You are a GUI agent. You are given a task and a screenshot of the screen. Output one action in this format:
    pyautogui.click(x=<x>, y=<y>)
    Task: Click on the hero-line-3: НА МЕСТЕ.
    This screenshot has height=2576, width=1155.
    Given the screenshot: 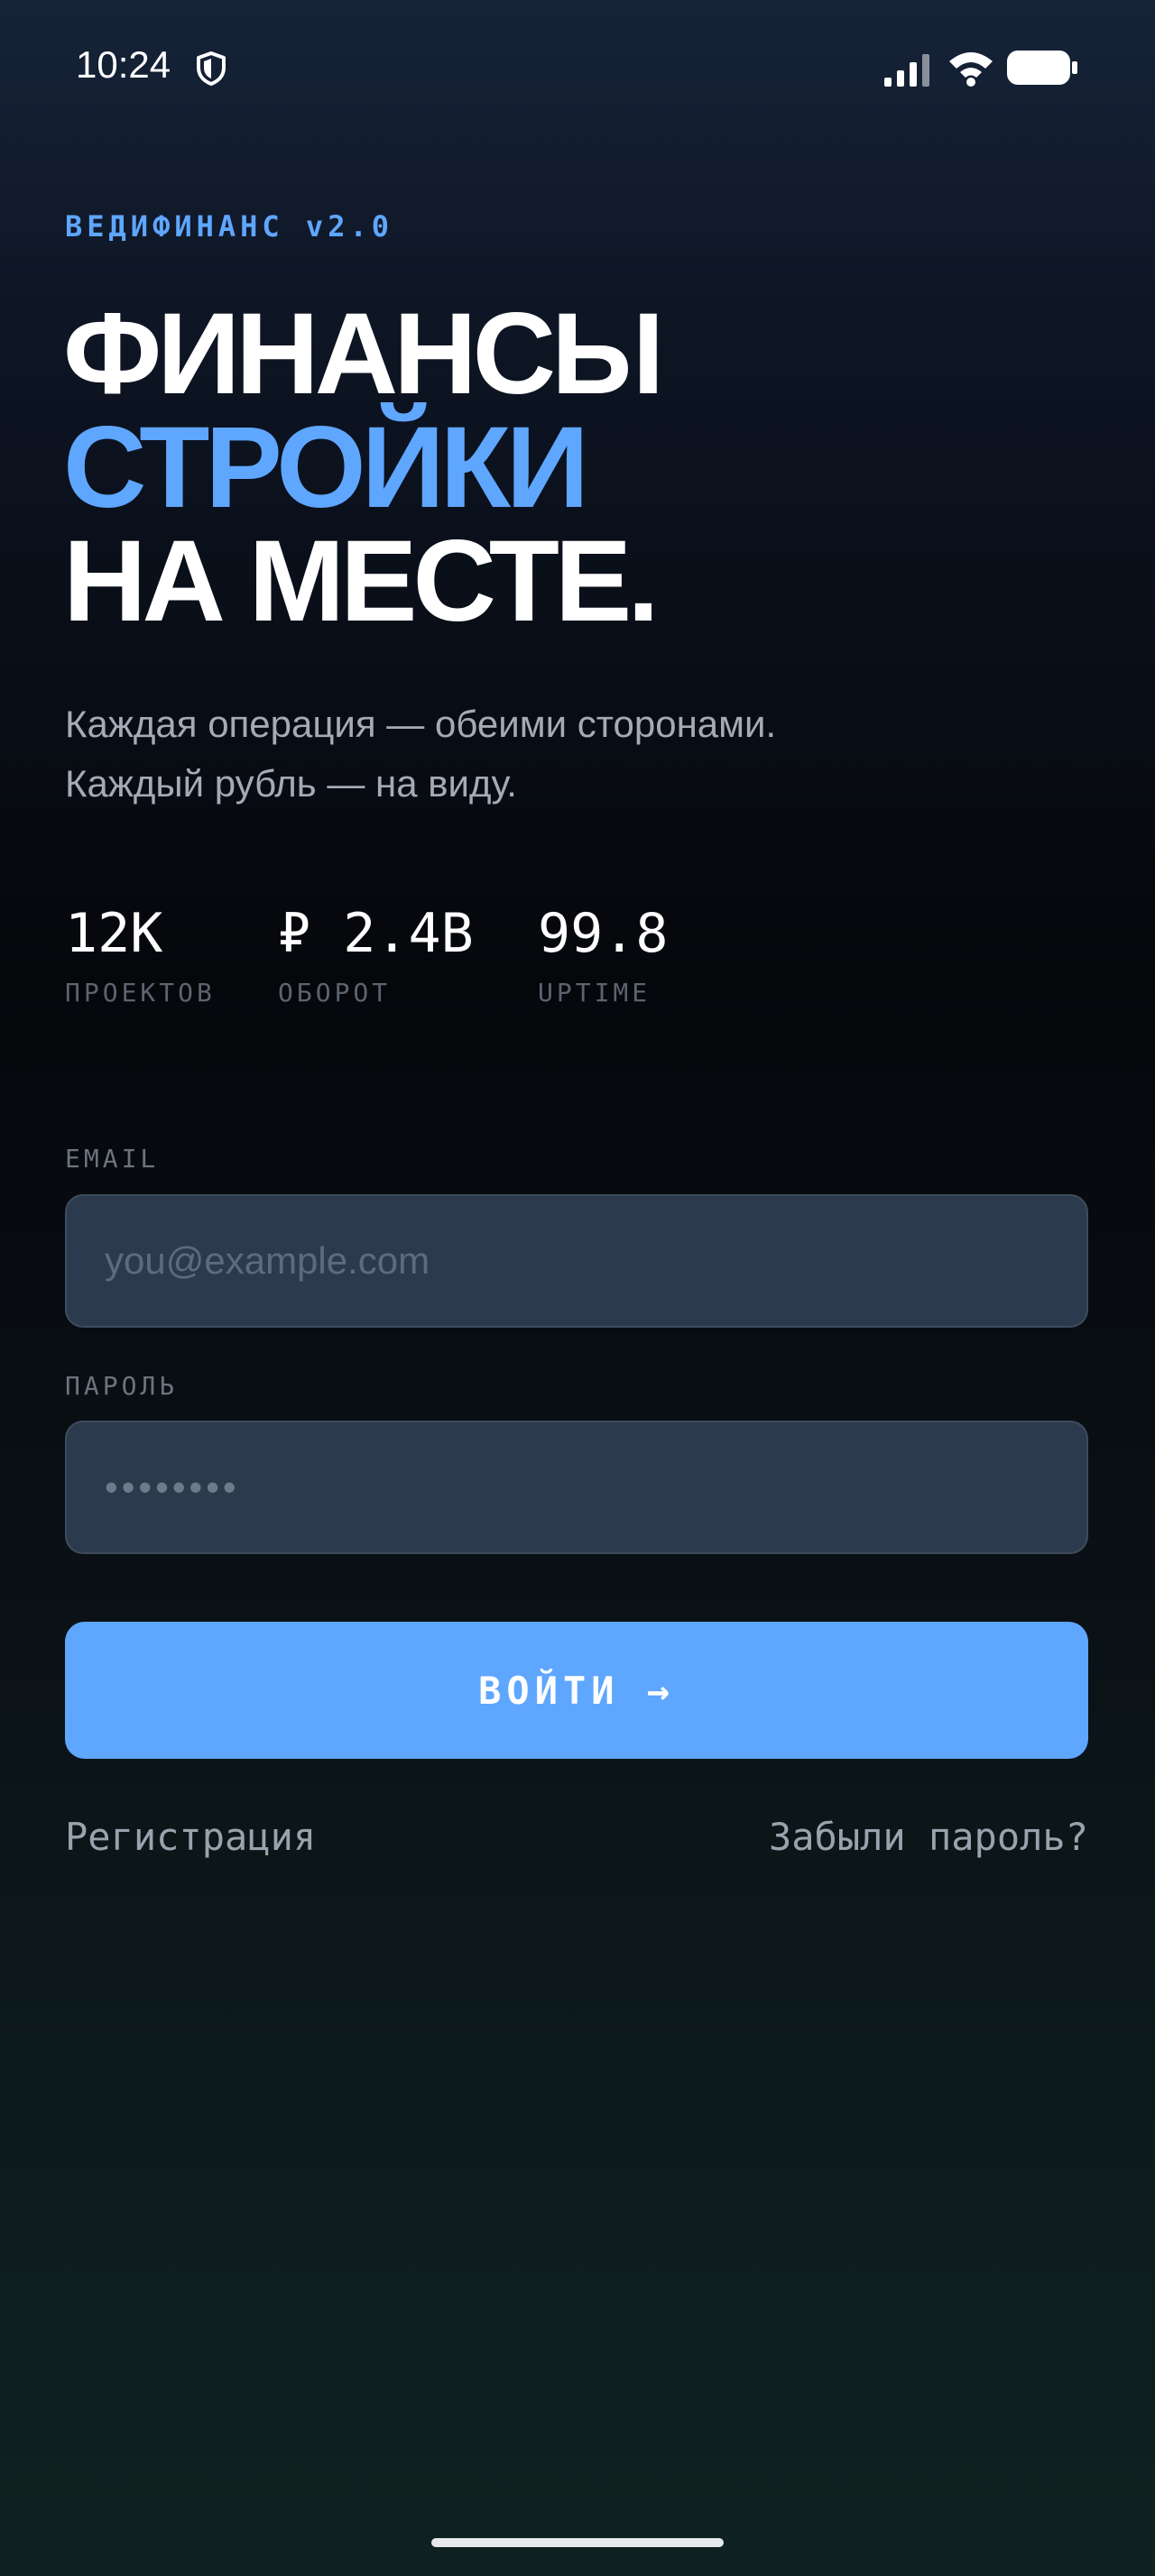 What is the action you would take?
    pyautogui.click(x=361, y=582)
    